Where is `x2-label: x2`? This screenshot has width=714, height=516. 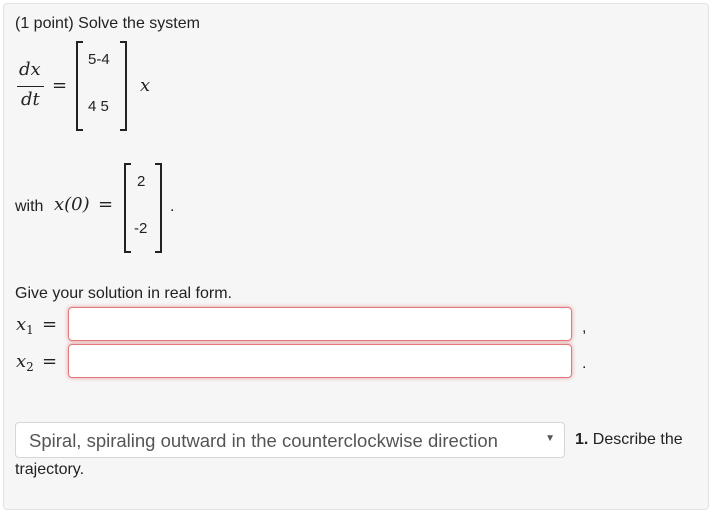
x2-label: x2 is located at coordinates (25, 362).